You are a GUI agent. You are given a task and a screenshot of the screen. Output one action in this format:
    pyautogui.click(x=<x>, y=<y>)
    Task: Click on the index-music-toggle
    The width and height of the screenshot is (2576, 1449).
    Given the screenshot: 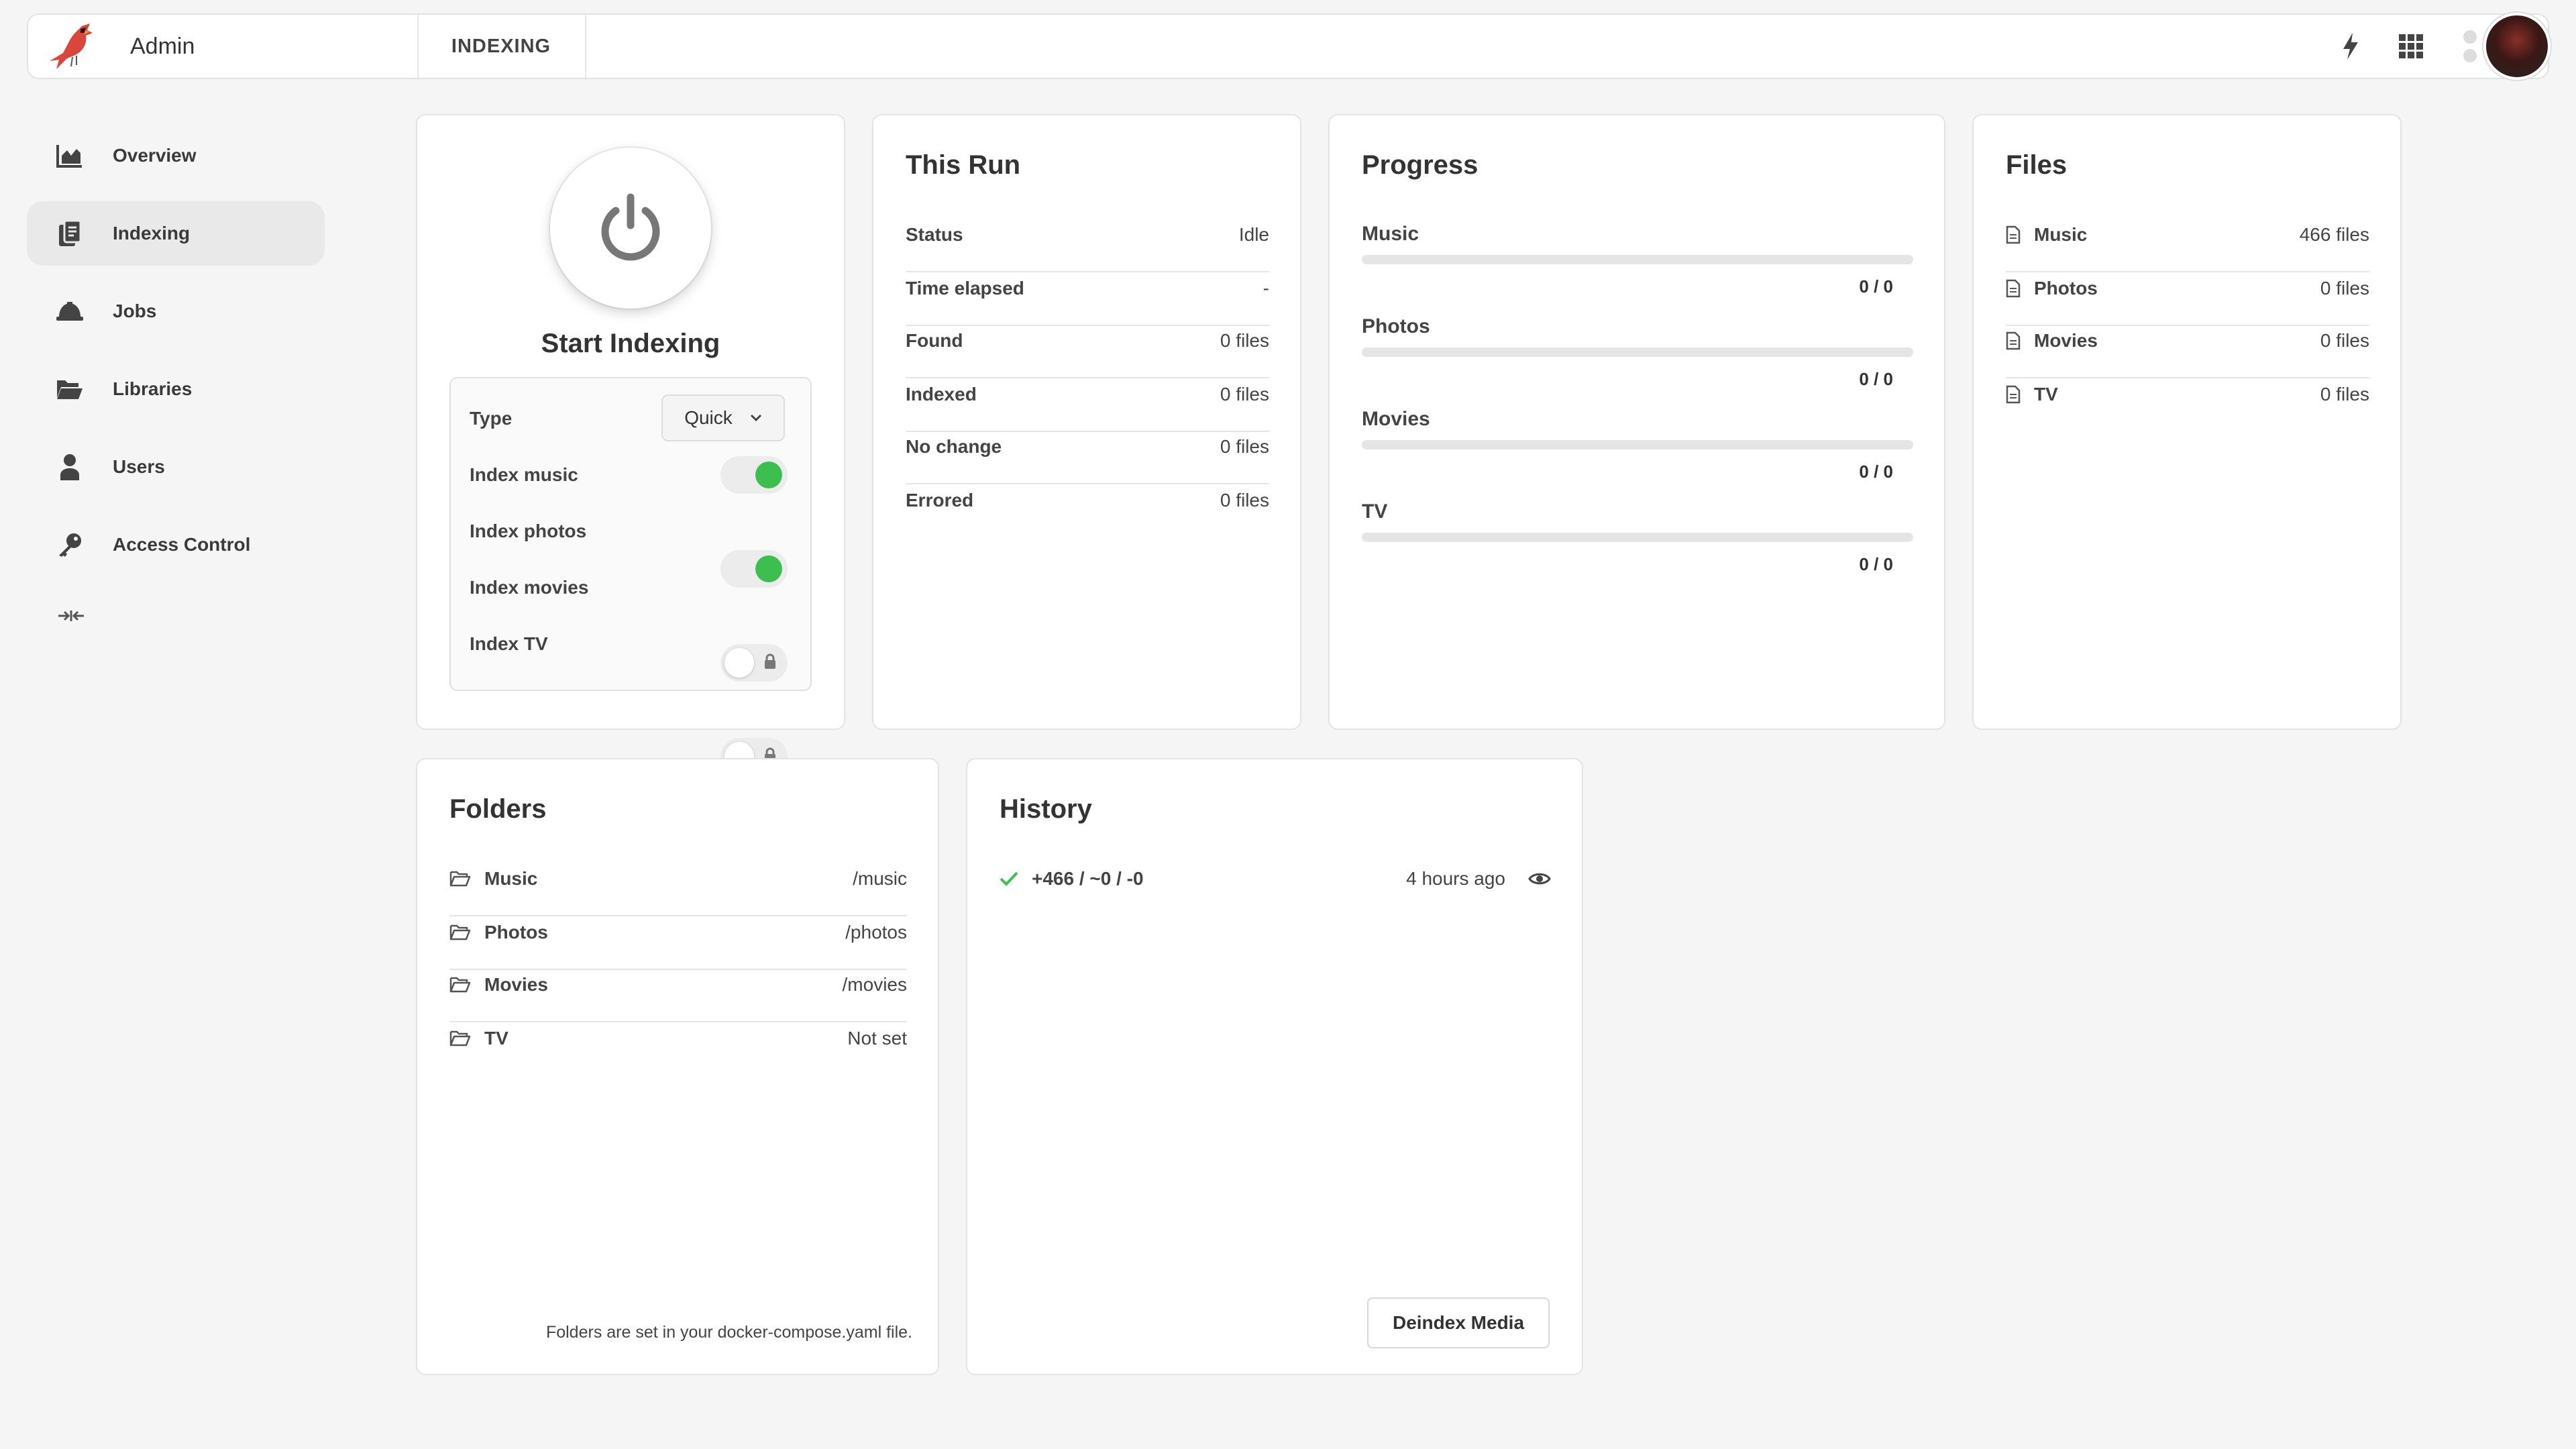 What is the action you would take?
    pyautogui.click(x=754, y=475)
    